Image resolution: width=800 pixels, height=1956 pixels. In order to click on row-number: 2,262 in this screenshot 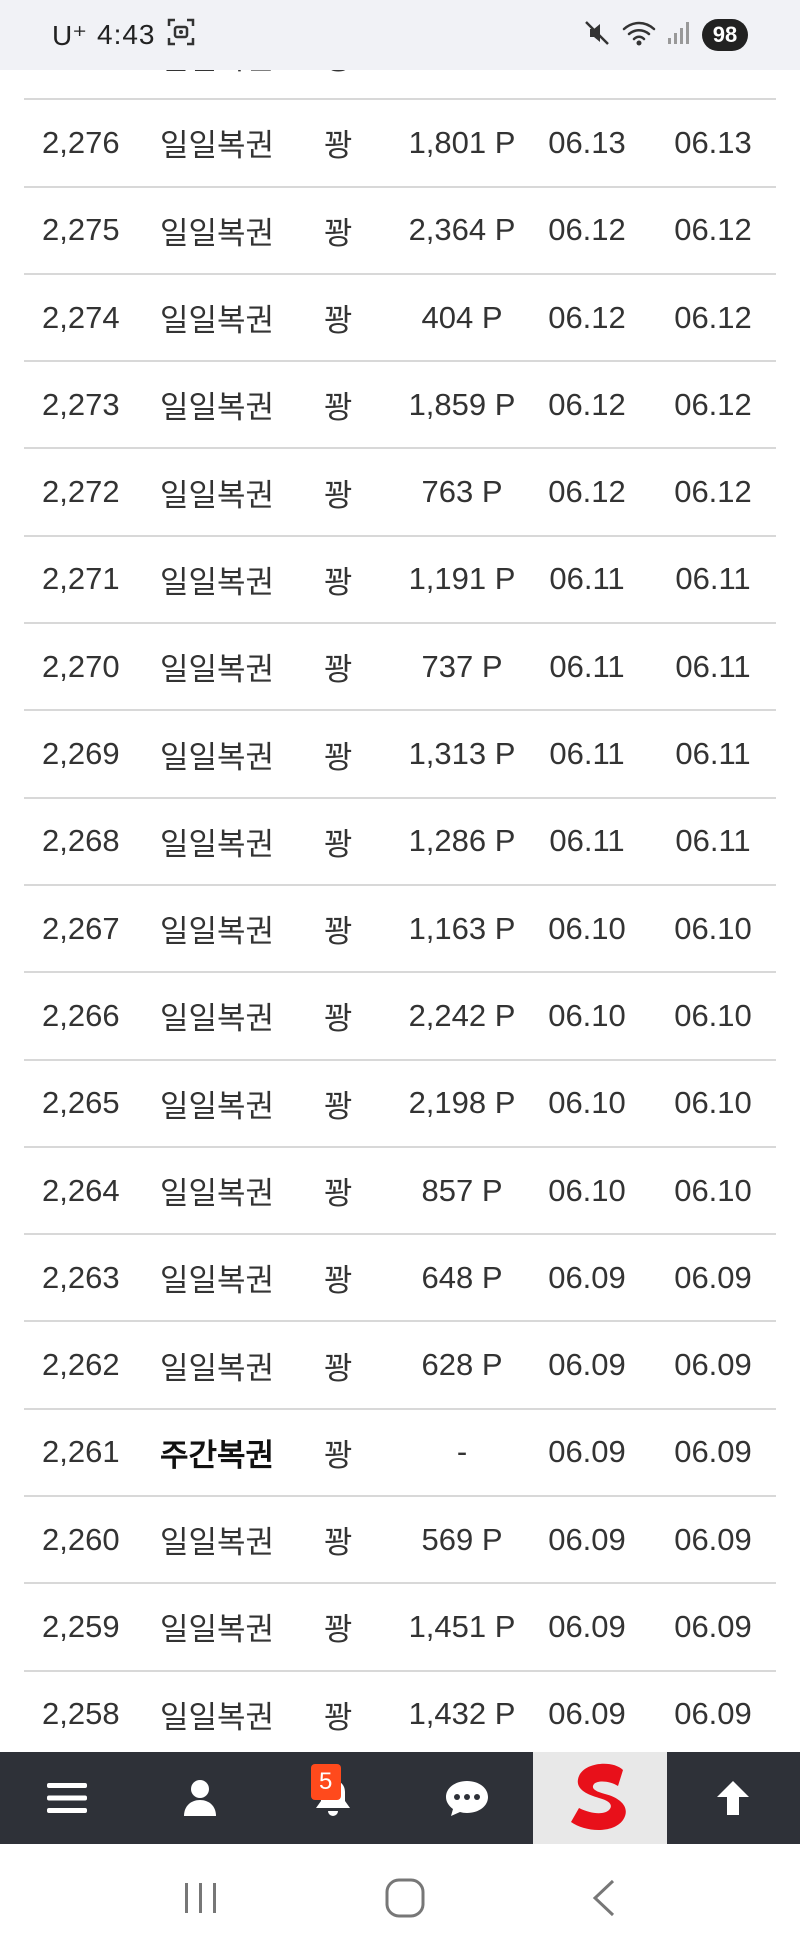, I will do `click(81, 1365)`.